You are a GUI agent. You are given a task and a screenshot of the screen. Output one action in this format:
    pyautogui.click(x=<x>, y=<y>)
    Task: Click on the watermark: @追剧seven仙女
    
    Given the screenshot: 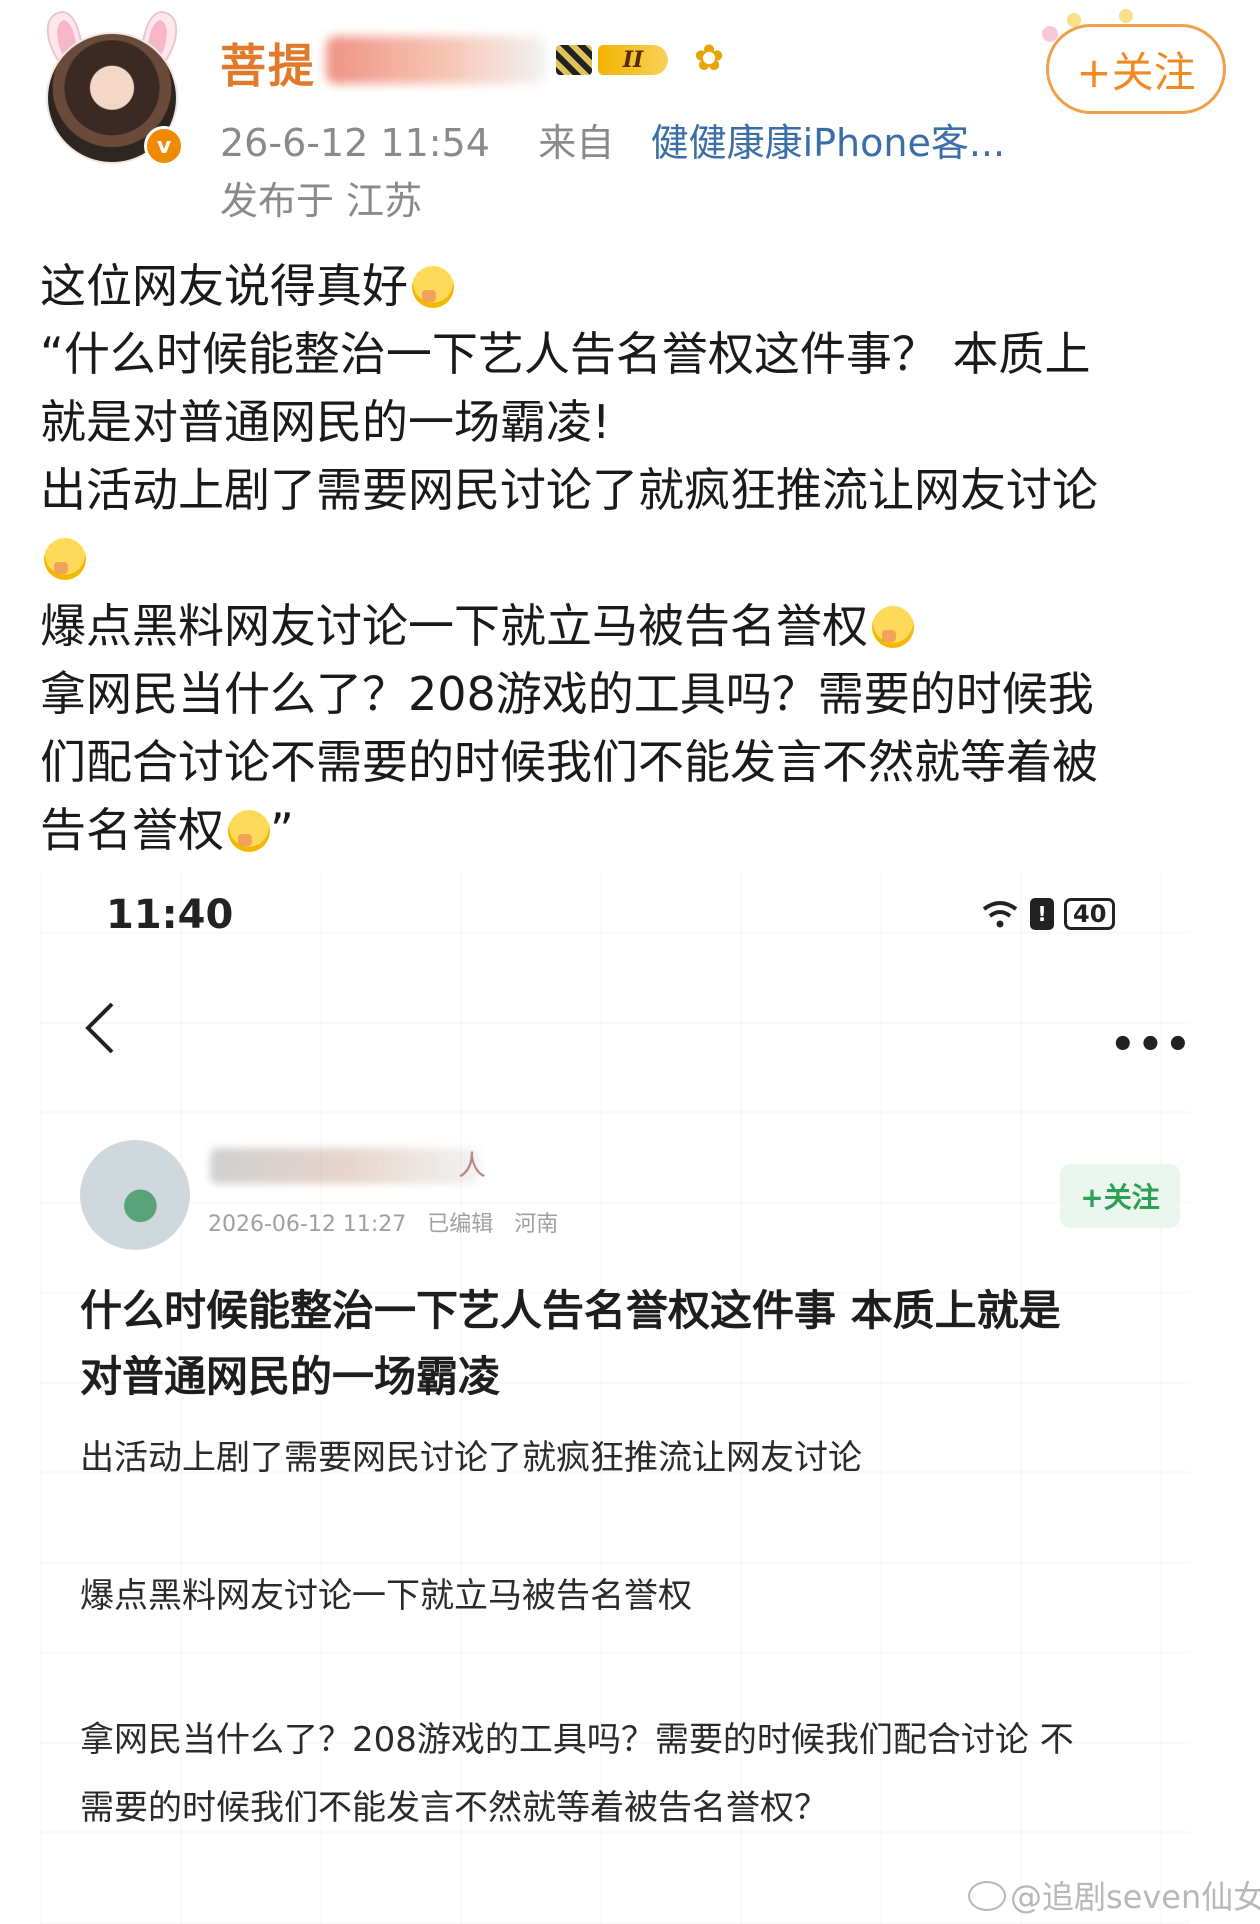 What is the action you would take?
    pyautogui.click(x=1114, y=1895)
    